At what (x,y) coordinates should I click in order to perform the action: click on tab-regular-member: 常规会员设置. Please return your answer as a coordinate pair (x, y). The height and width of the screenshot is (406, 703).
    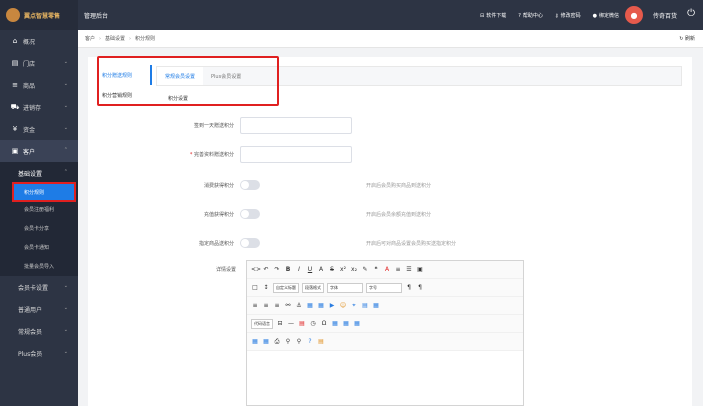
    Looking at the image, I should click on (180, 76).